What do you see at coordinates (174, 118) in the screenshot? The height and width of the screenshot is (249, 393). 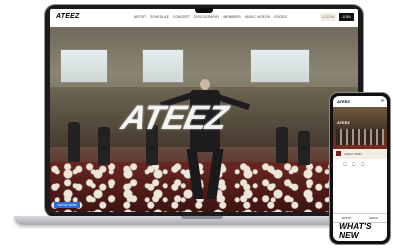 I see `hero-logo: ATEEZ` at bounding box center [174, 118].